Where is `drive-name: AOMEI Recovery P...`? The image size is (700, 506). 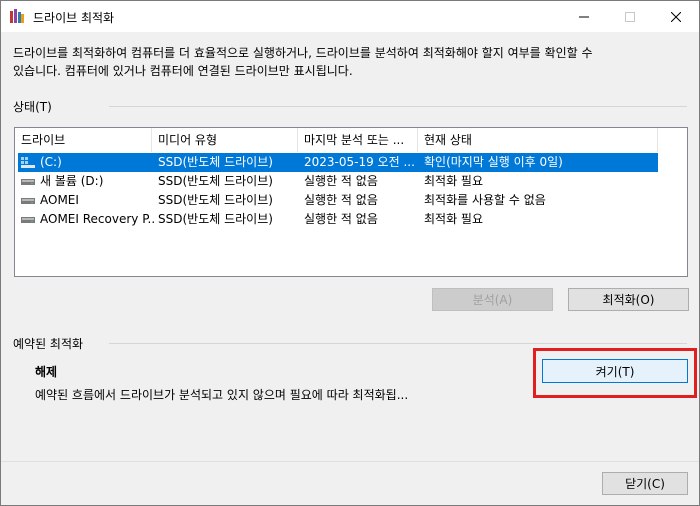 drive-name: AOMEI Recovery P... is located at coordinates (98, 219).